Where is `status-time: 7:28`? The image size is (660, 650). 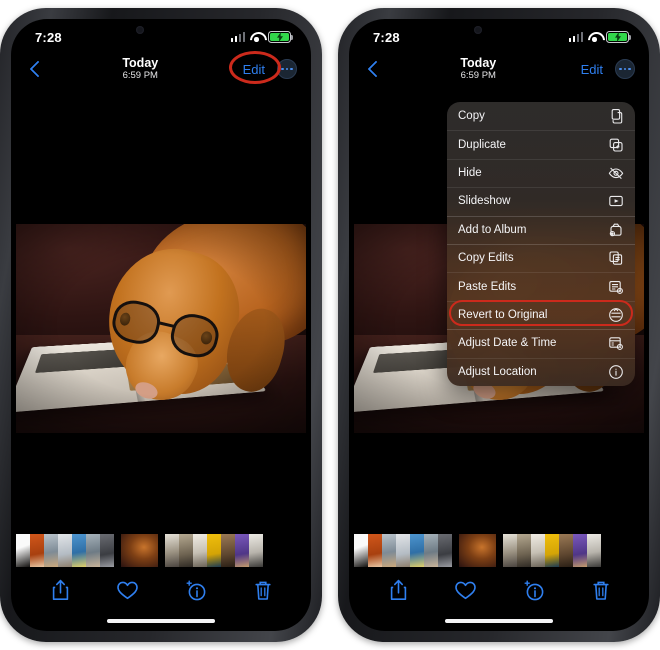
status-time: 7:28 is located at coordinates (48, 37).